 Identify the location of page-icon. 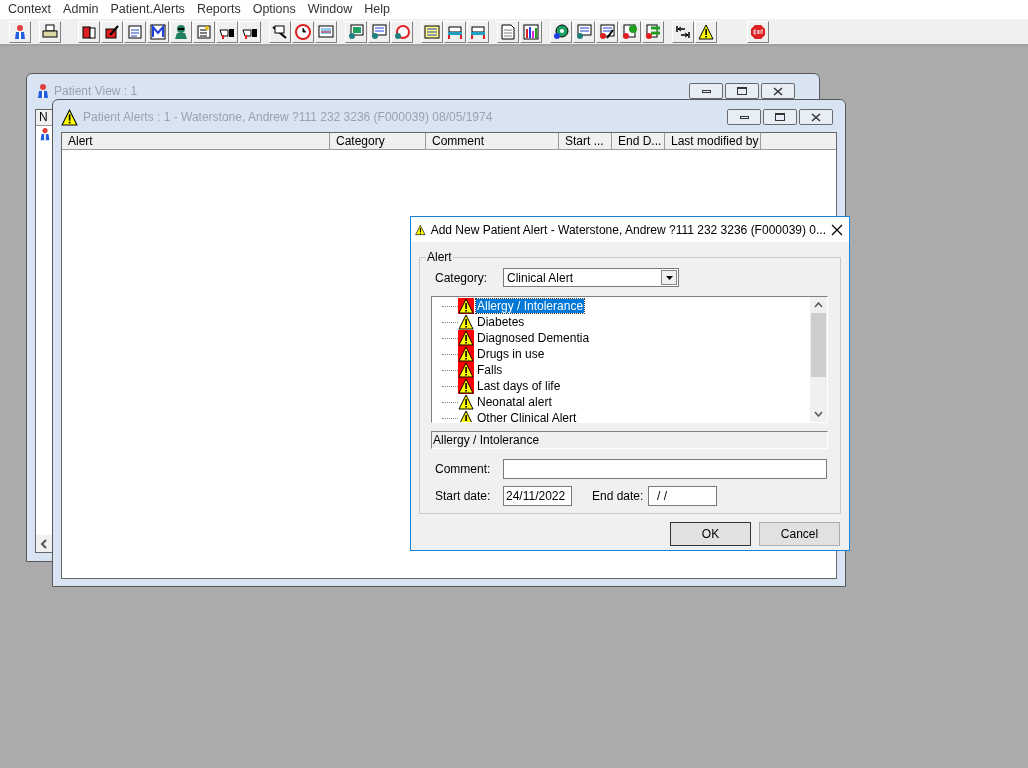
(508, 31).